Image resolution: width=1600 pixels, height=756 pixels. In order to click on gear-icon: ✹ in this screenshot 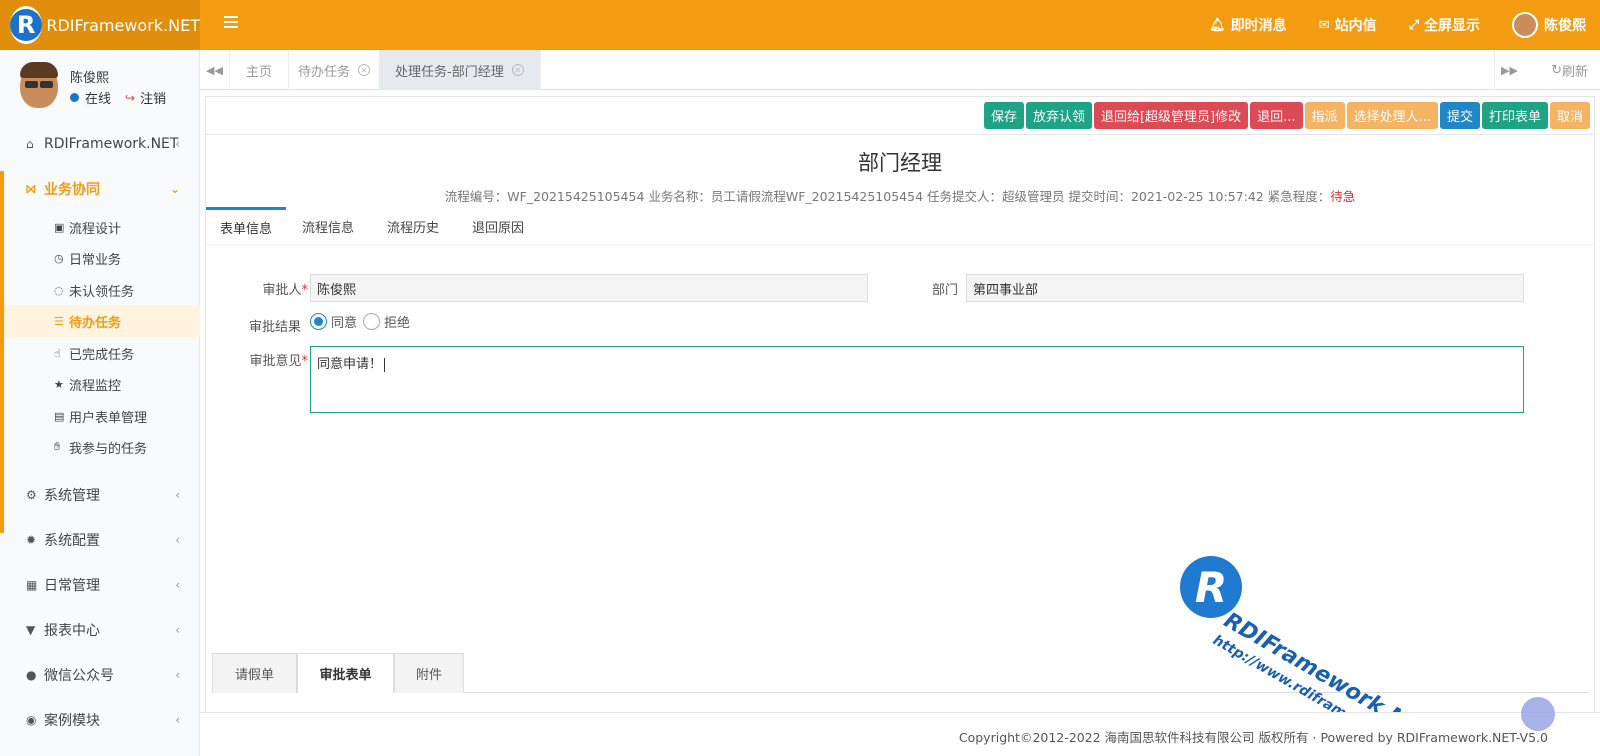, I will do `click(31, 540)`.